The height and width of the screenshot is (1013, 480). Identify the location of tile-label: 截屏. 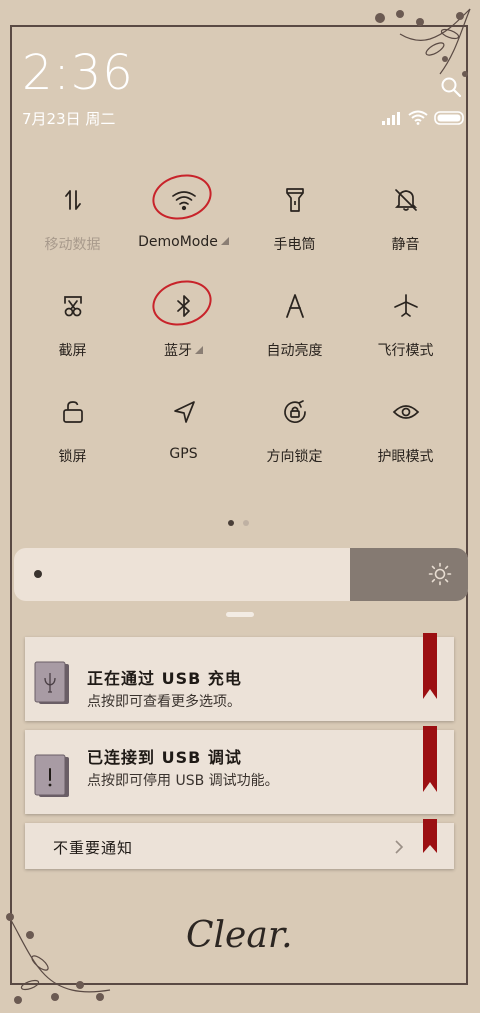
(72, 351).